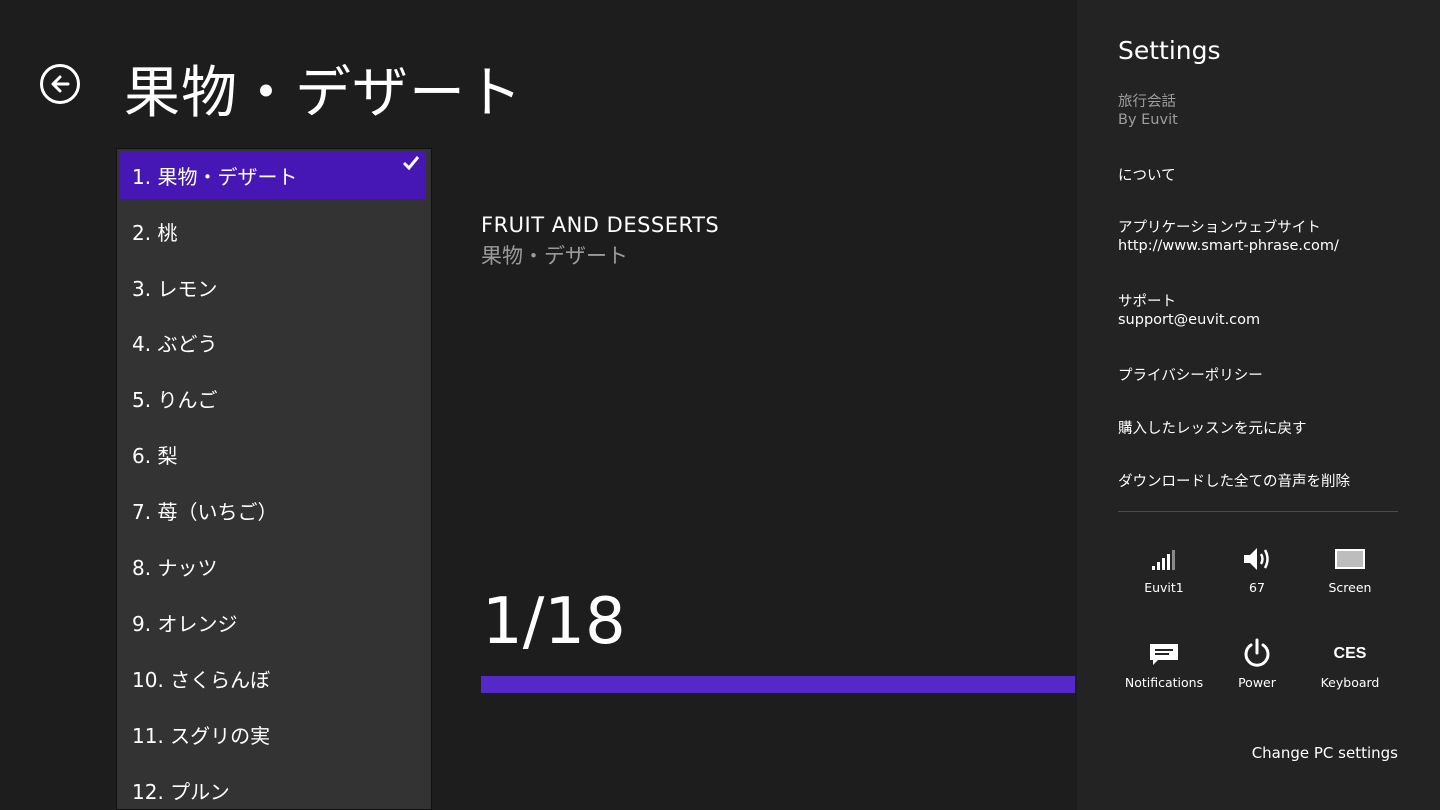 This screenshot has width=1440, height=810. What do you see at coordinates (1212, 427) in the screenshot?
I see `restore-purchases-link: 購入したレッスンを元に戻す` at bounding box center [1212, 427].